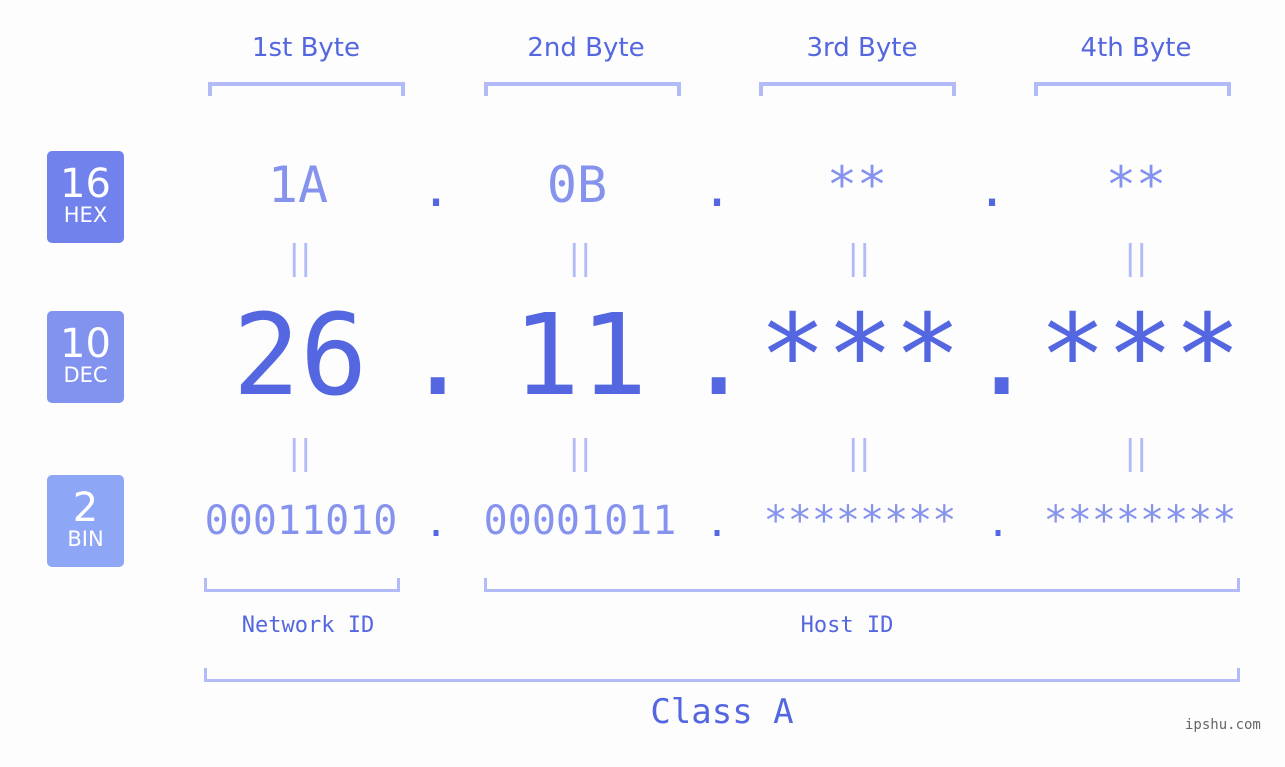 This screenshot has width=1285, height=767. What do you see at coordinates (301, 521) in the screenshot?
I see `bin-byte-1: 00011010` at bounding box center [301, 521].